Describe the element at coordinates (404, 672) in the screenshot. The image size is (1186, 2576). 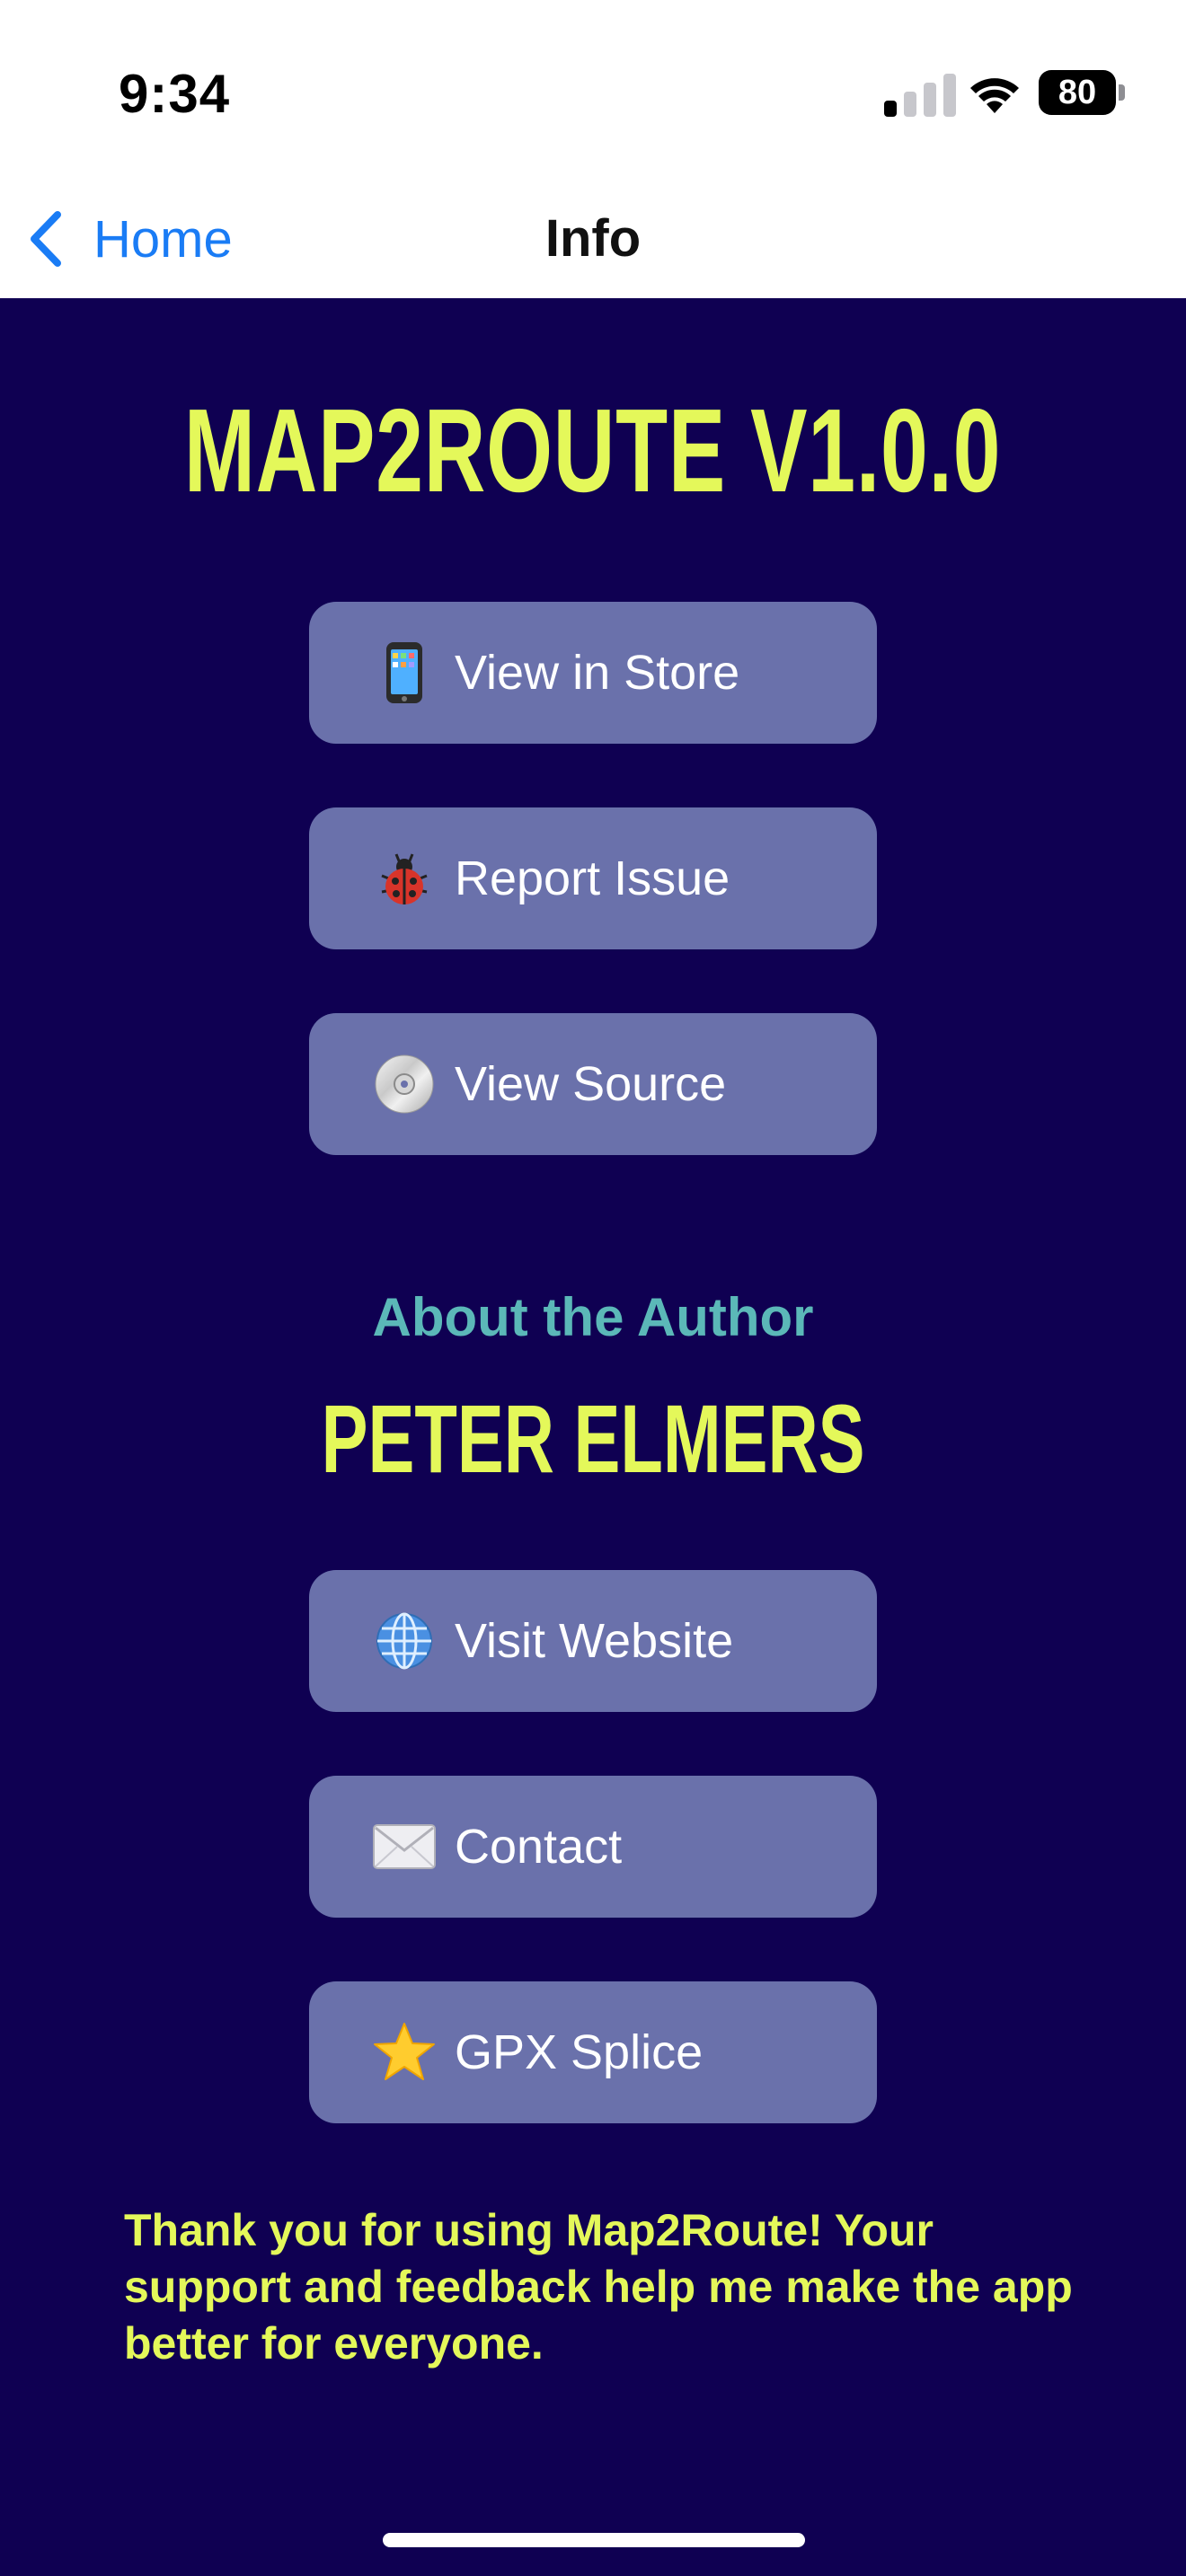
I see `mobile-phone-icon` at that location.